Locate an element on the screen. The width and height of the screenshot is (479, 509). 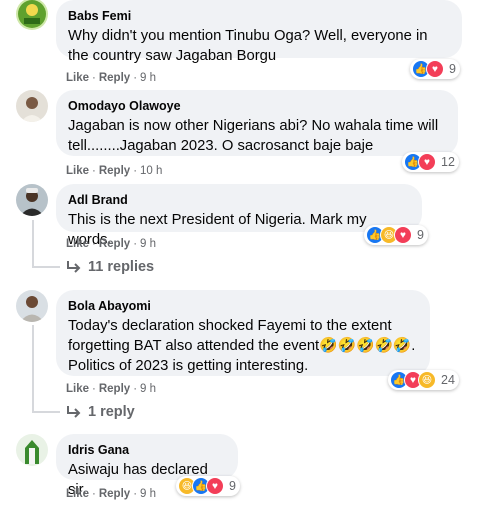
comment-author: Bola Abayomi is located at coordinates (243, 306).